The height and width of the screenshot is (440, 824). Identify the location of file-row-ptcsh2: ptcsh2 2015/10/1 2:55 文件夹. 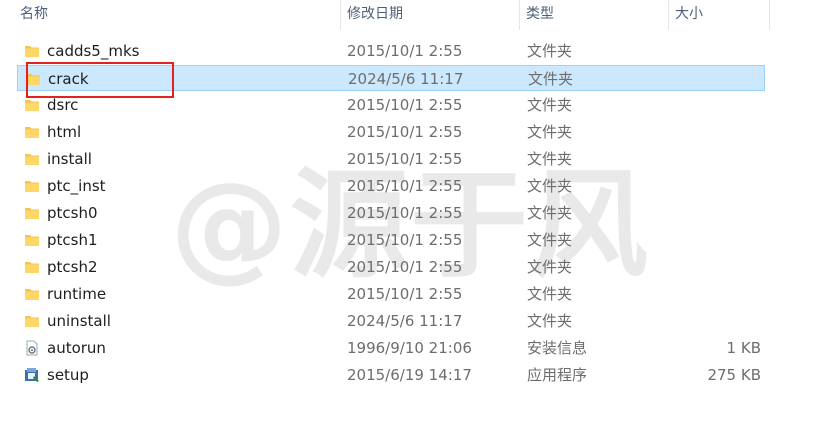
(391, 267).